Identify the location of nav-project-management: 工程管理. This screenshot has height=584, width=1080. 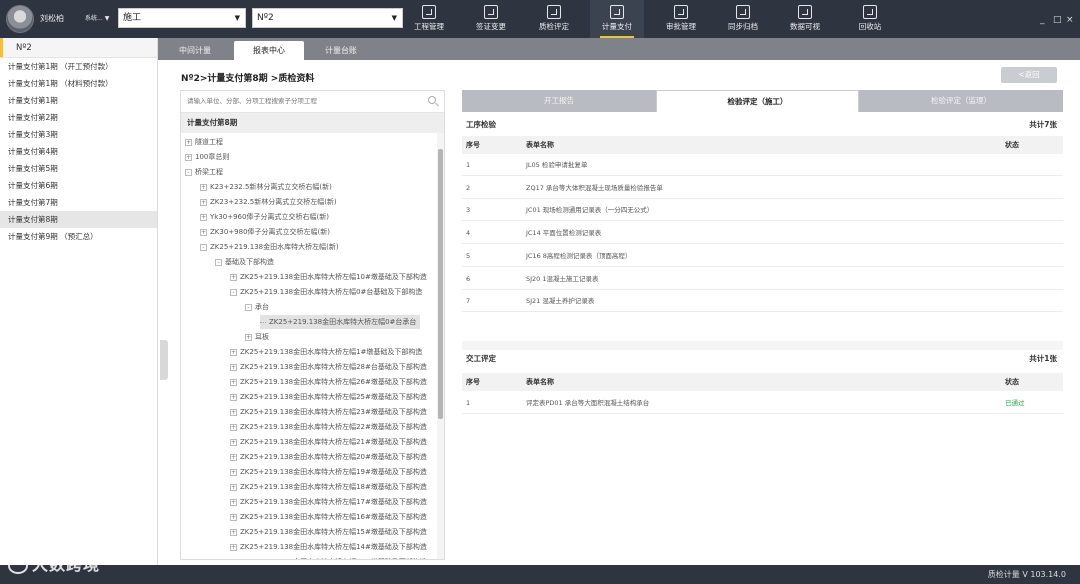
(429, 19).